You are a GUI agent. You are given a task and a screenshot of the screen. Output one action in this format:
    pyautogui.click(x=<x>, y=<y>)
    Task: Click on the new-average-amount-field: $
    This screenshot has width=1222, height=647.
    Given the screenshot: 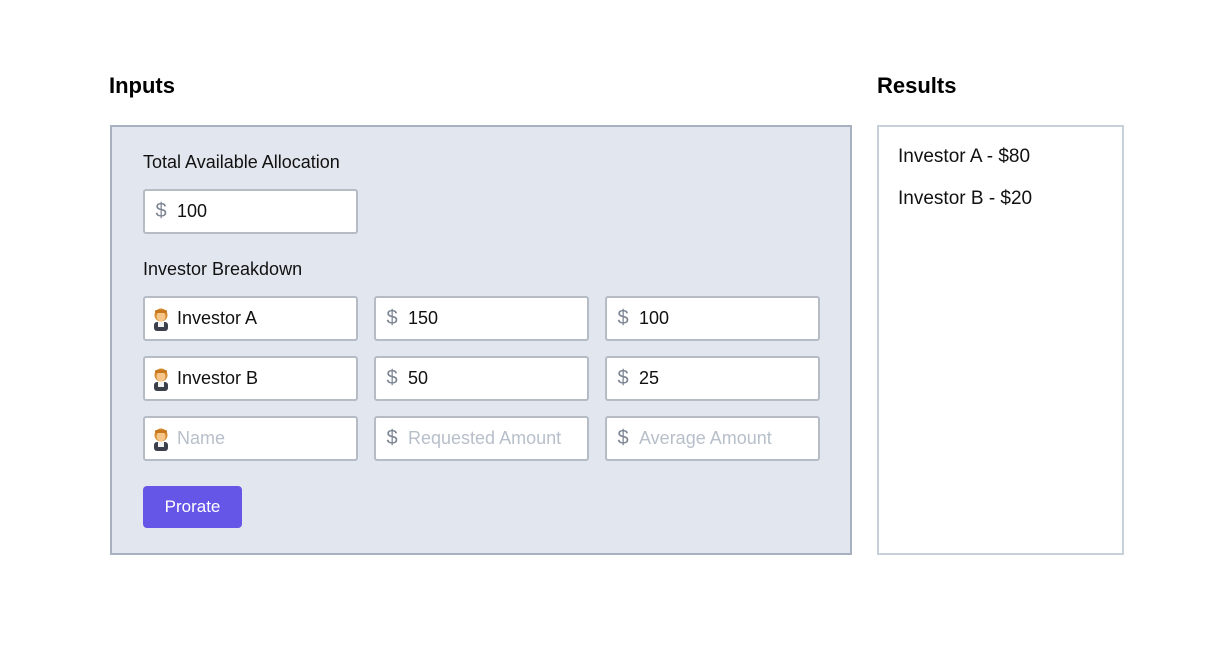 What is the action you would take?
    pyautogui.click(x=712, y=438)
    